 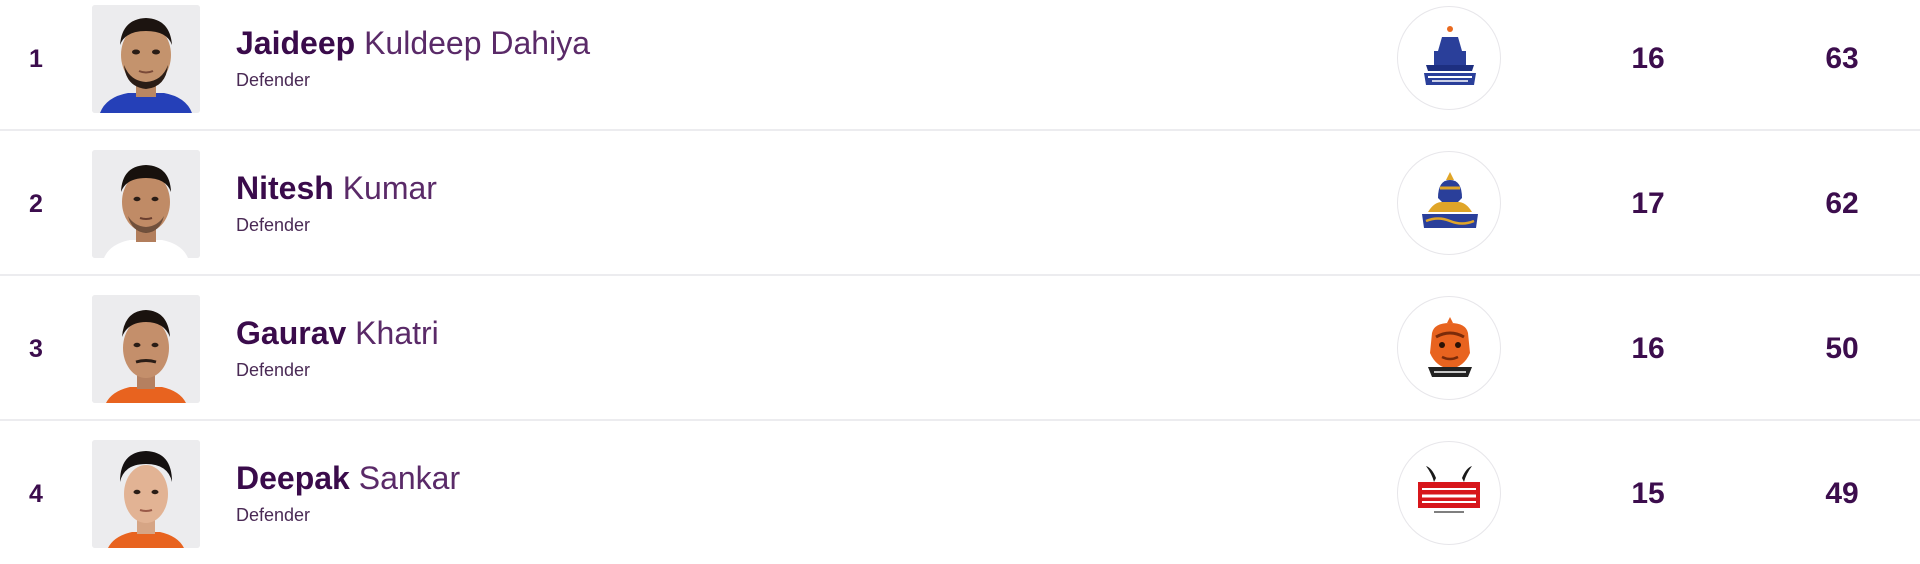 I want to click on player-name: Deepak Sankar, so click(x=348, y=478).